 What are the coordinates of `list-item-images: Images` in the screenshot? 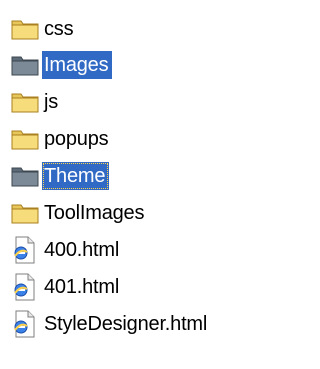 It's located at (61, 65).